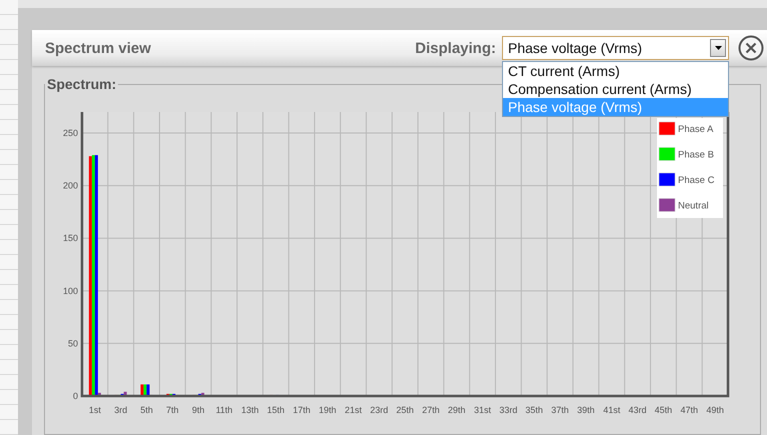 The width and height of the screenshot is (767, 435). What do you see at coordinates (353, 410) in the screenshot?
I see `x-tick-label: 21st` at bounding box center [353, 410].